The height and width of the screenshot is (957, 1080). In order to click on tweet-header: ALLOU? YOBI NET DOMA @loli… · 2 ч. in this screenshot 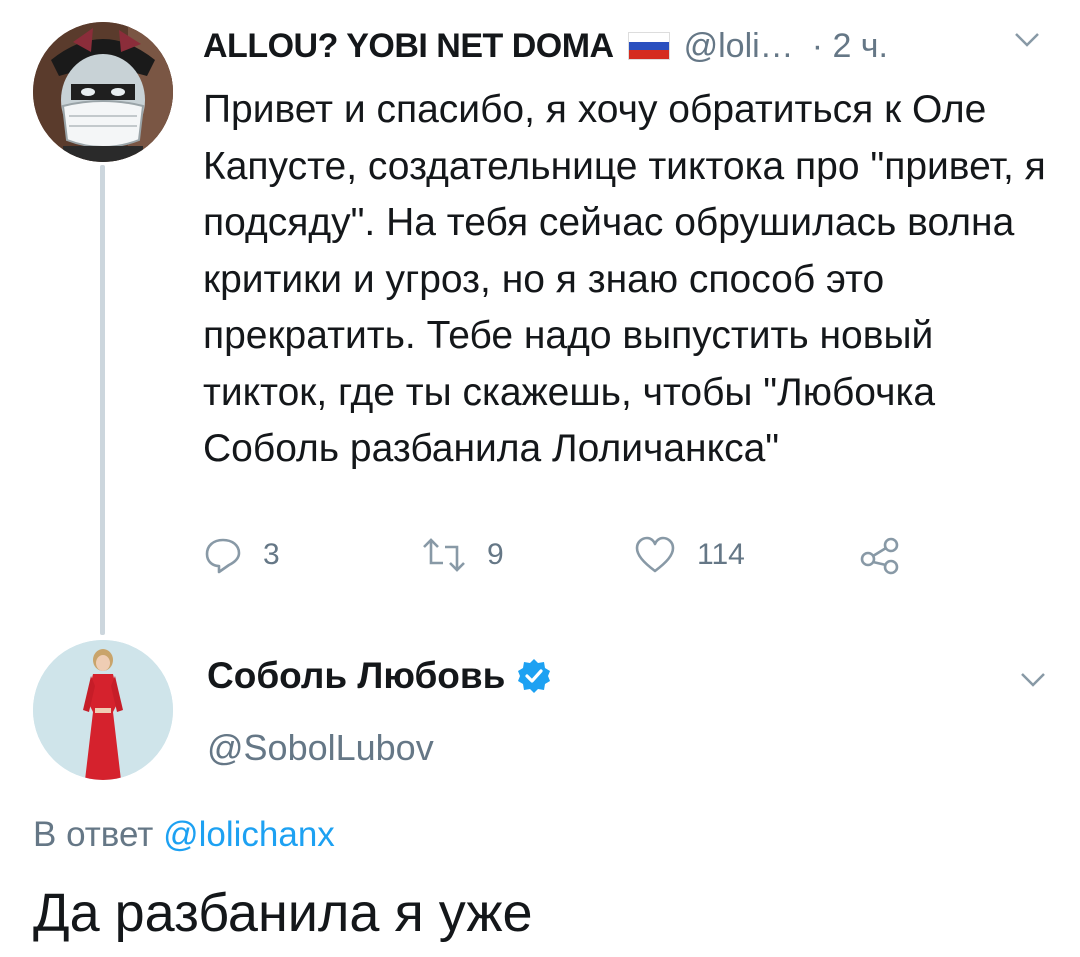, I will do `click(545, 46)`.